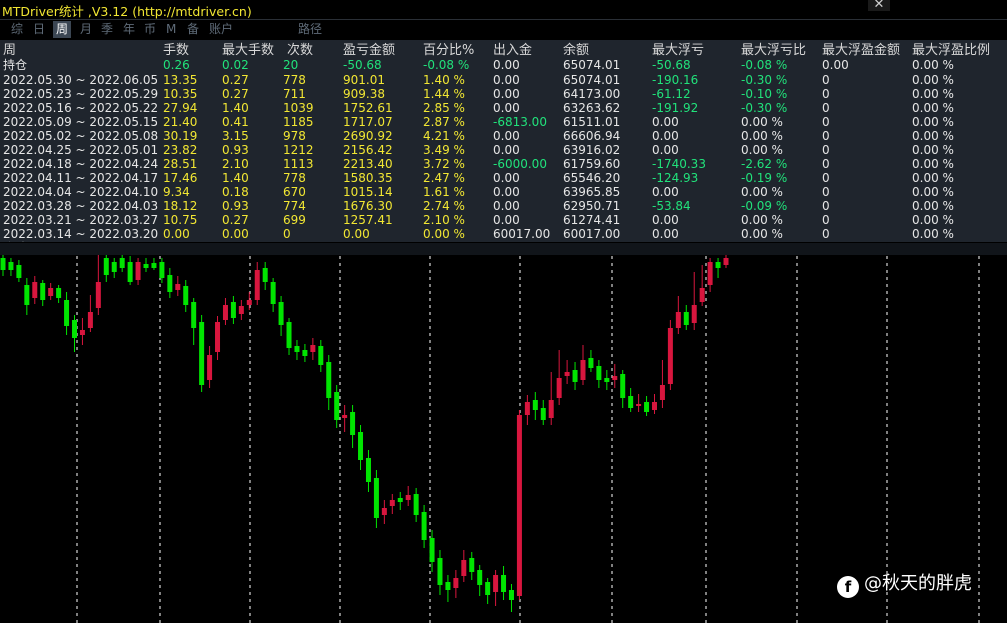 The image size is (1007, 623). What do you see at coordinates (150, 29) in the screenshot?
I see `tab-currency: 币` at bounding box center [150, 29].